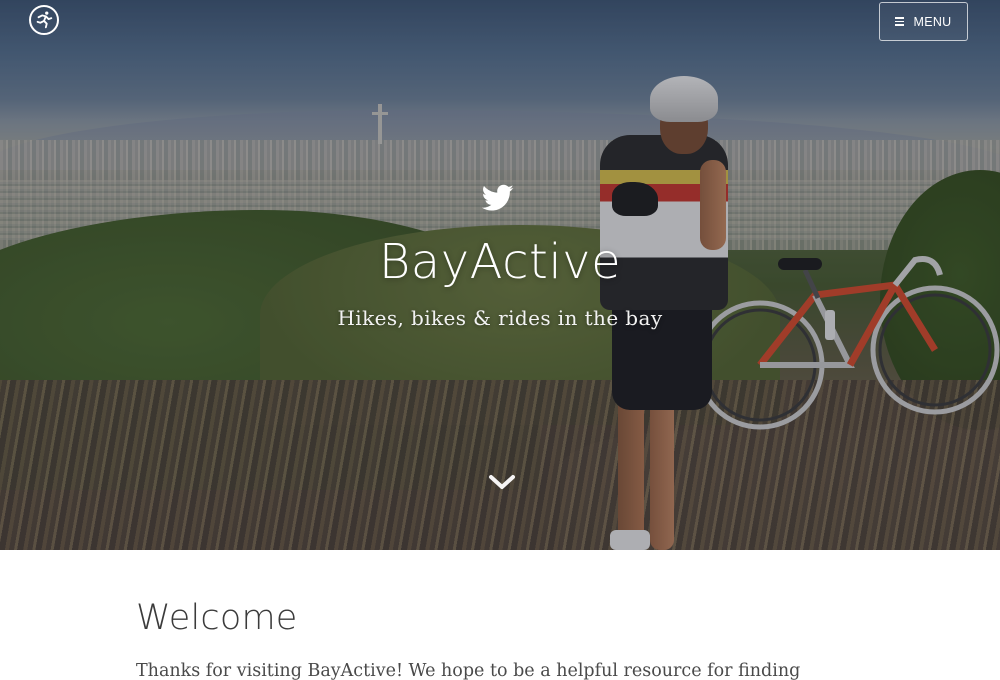 The height and width of the screenshot is (680, 1000). Describe the element at coordinates (932, 21) in the screenshot. I see `menu-button-label: MENU` at that location.